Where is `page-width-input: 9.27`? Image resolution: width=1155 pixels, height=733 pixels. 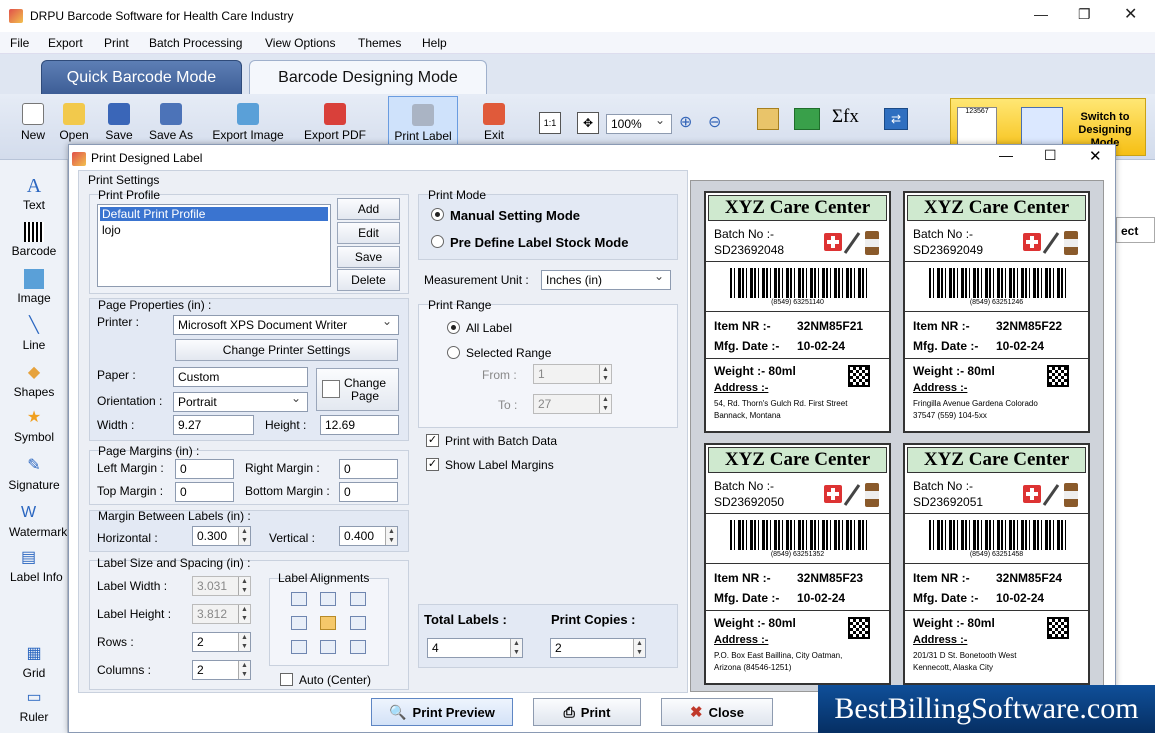 page-width-input: 9.27 is located at coordinates (213, 425).